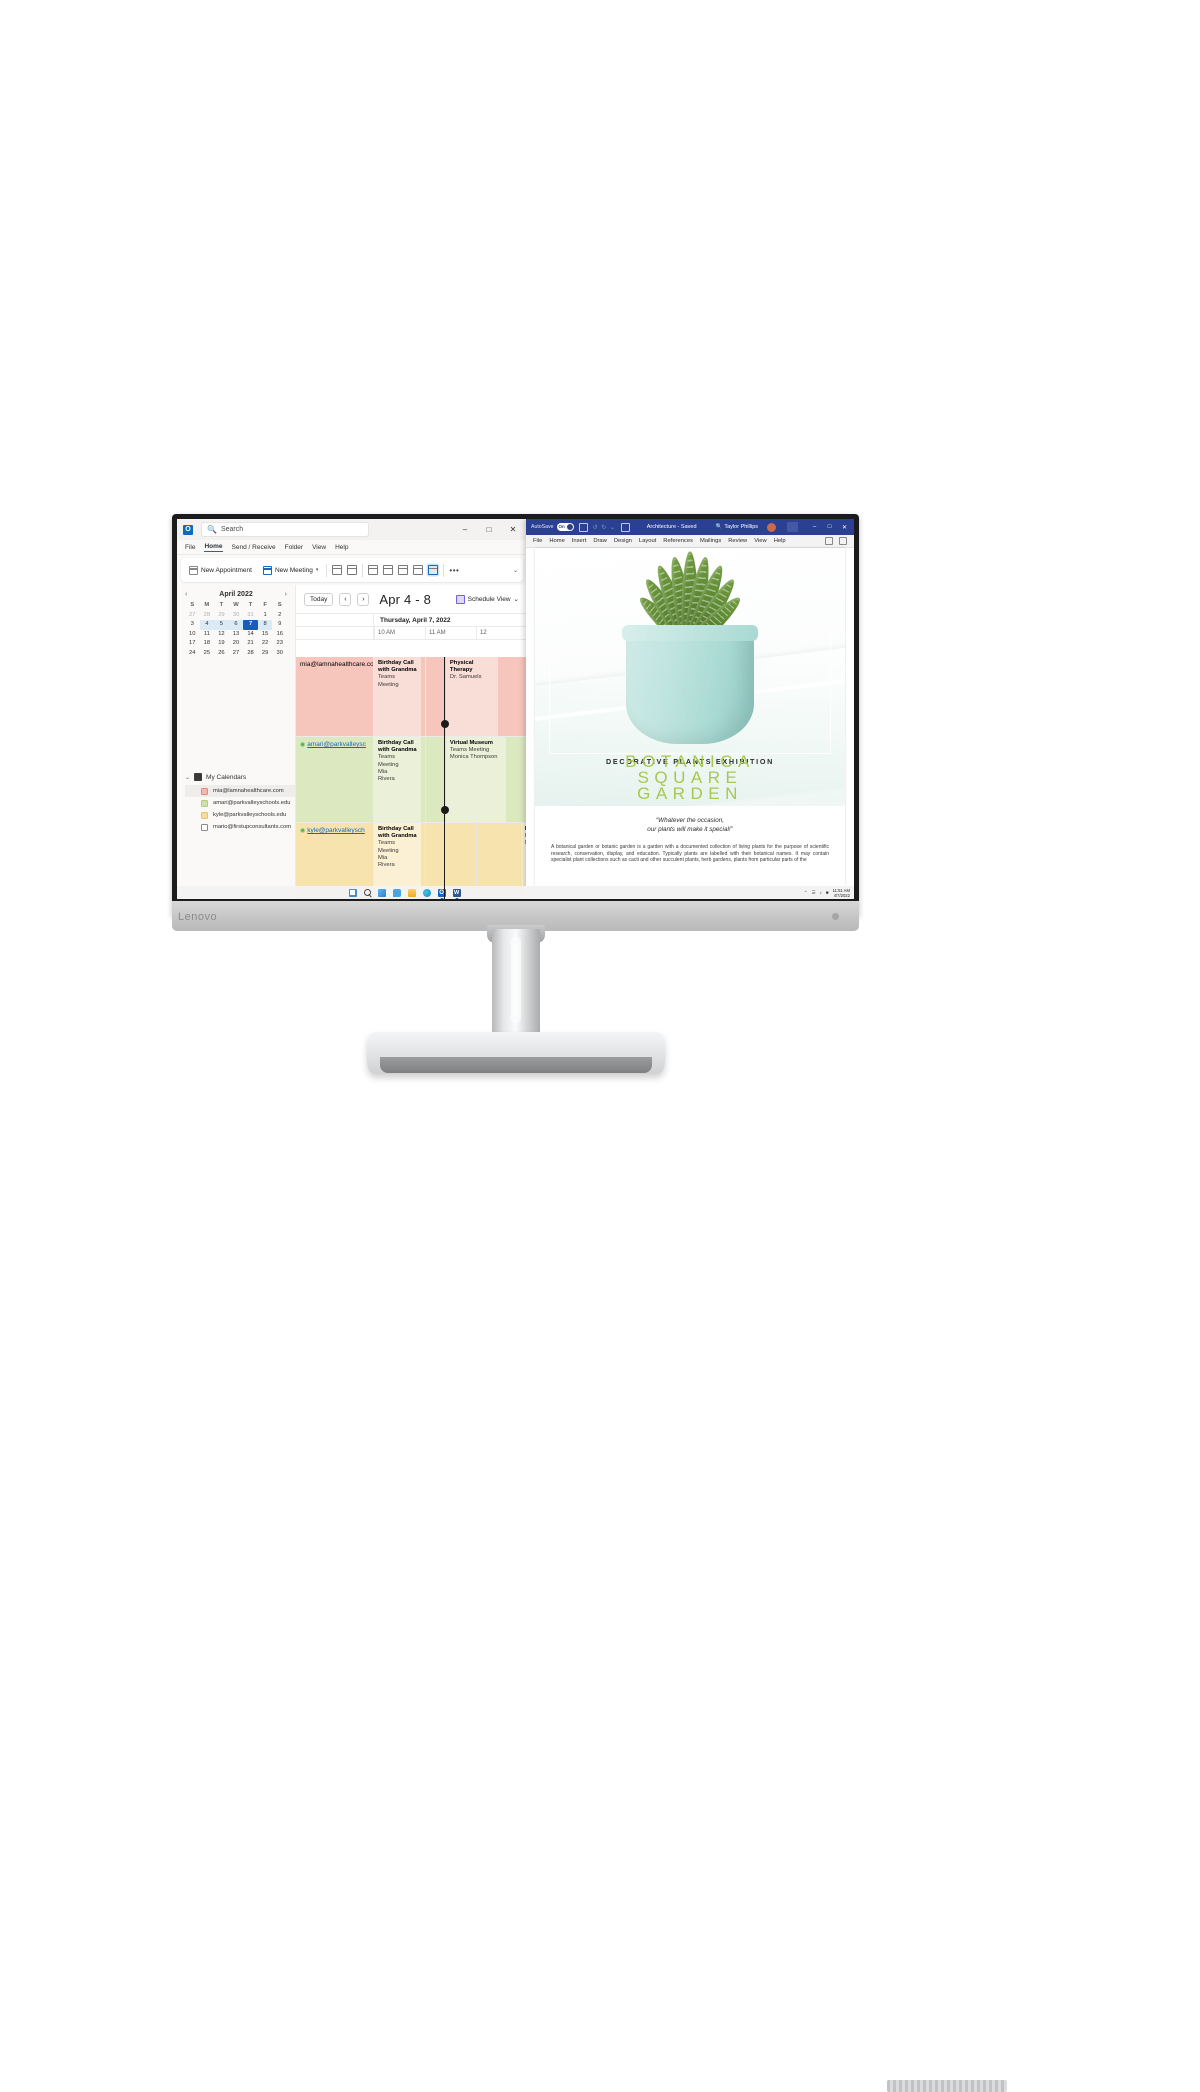  What do you see at coordinates (236, 625) in the screenshot?
I see `day-cell: 6` at bounding box center [236, 625].